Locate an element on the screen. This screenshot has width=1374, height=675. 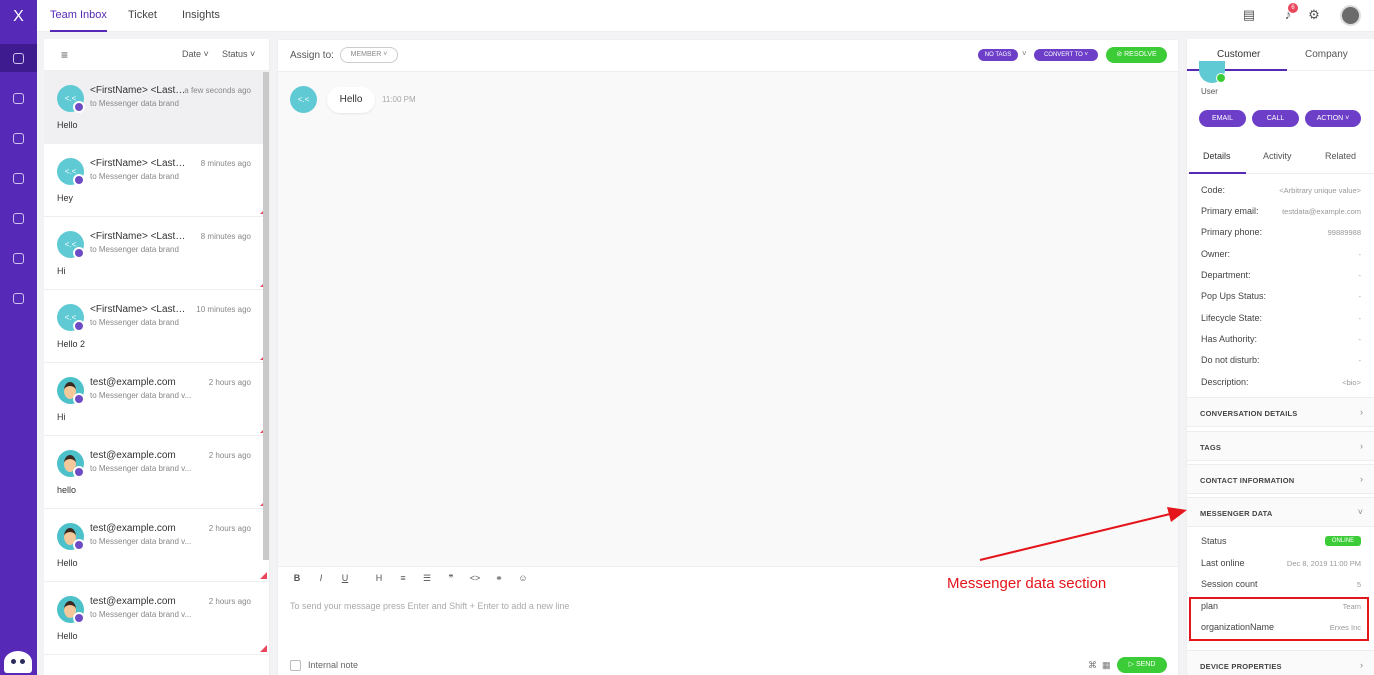
underline-icon: U is located at coordinates (345, 578).